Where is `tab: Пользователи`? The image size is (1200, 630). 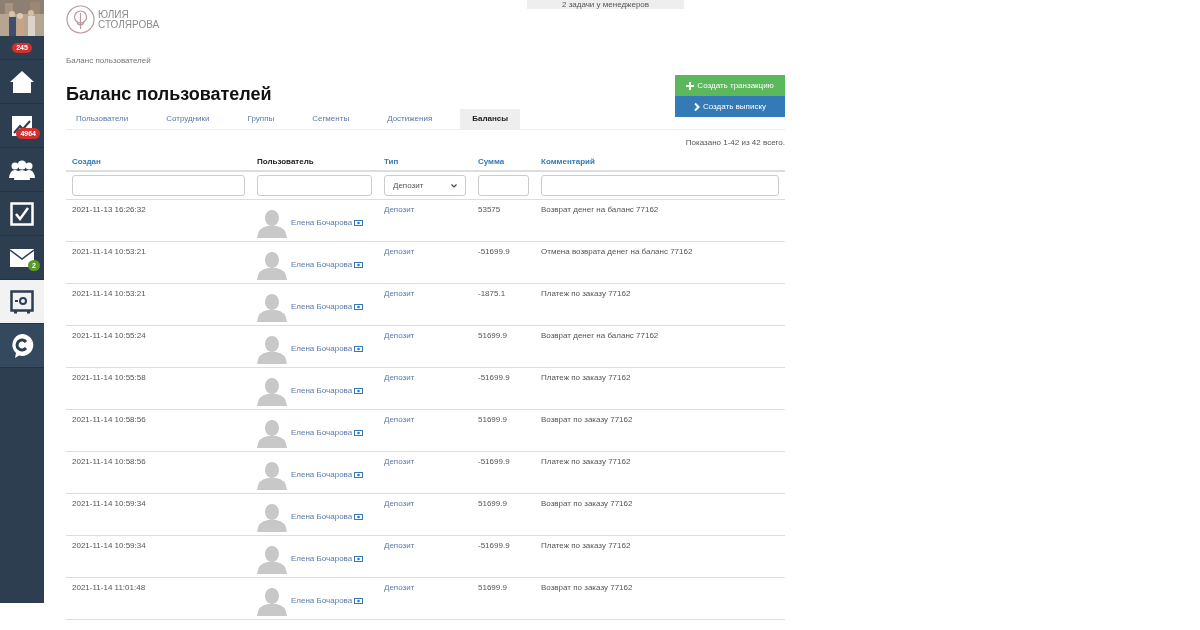 tab: Пользователи is located at coordinates (102, 119).